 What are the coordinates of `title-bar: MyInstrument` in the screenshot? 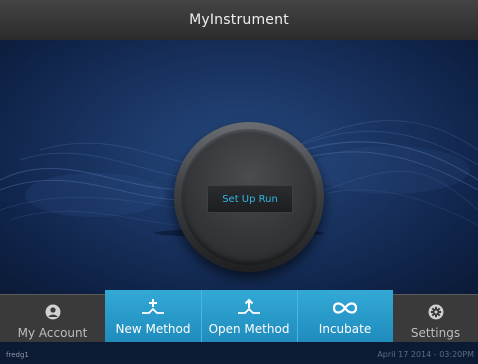 It's located at (239, 20).